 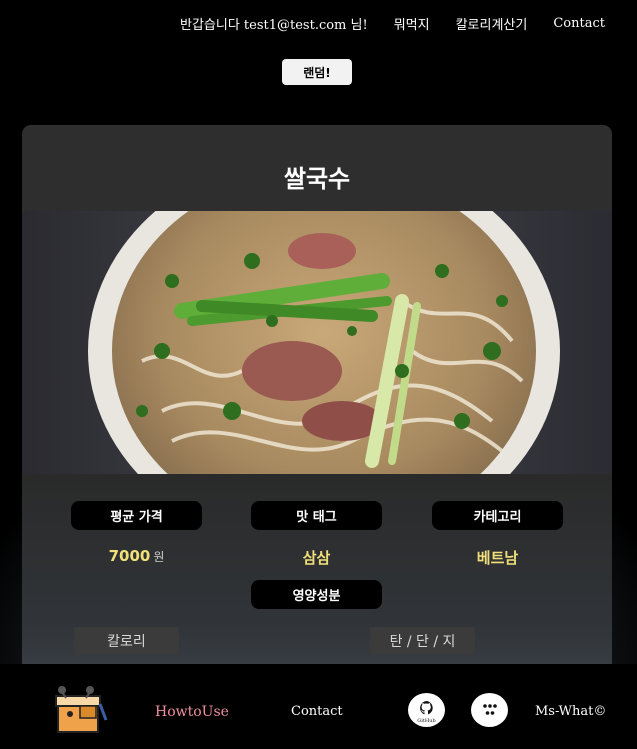 What do you see at coordinates (316, 515) in the screenshot?
I see `taste-tag-label: 맛 태그` at bounding box center [316, 515].